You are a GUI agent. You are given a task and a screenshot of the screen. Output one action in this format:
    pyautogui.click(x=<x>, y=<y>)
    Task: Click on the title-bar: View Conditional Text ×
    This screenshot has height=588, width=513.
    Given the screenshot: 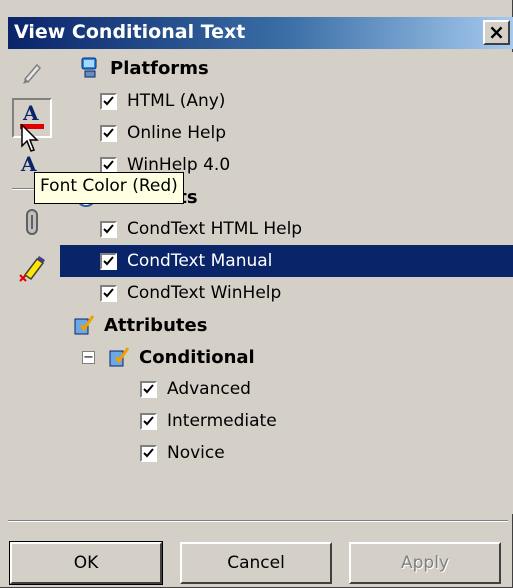 What is the action you would take?
    pyautogui.click(x=260, y=33)
    